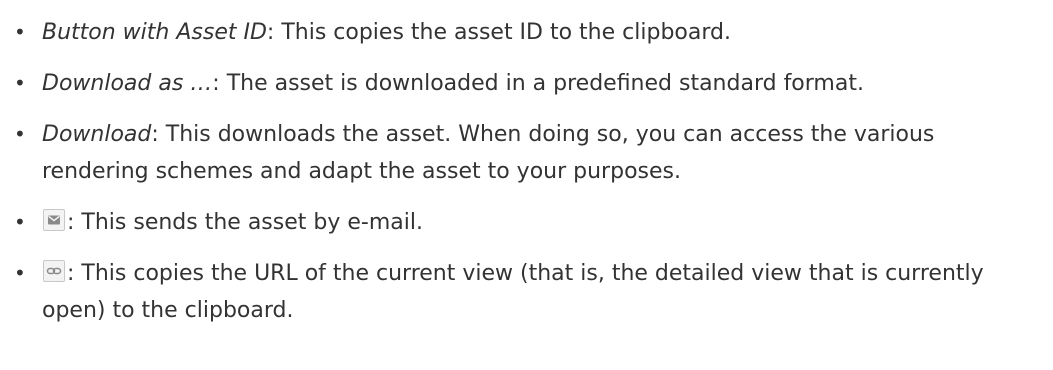 This screenshot has width=1053, height=370. What do you see at coordinates (54, 271) in the screenshot?
I see `link-icon` at bounding box center [54, 271].